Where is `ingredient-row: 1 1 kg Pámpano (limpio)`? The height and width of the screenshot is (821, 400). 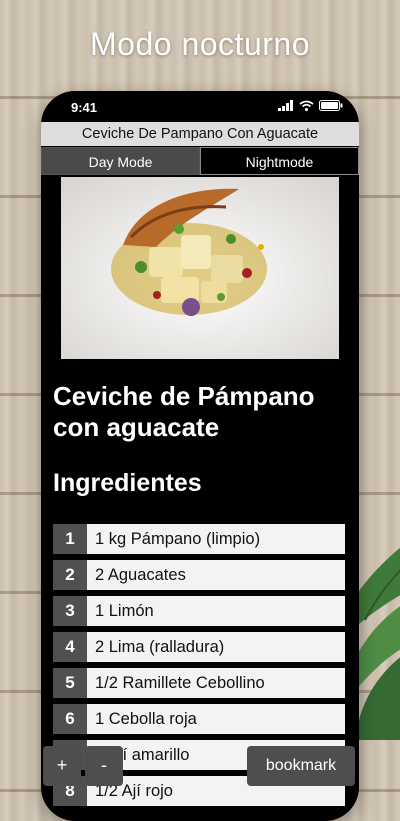 ingredient-row: 1 1 kg Pámpano (limpio) is located at coordinates (199, 539).